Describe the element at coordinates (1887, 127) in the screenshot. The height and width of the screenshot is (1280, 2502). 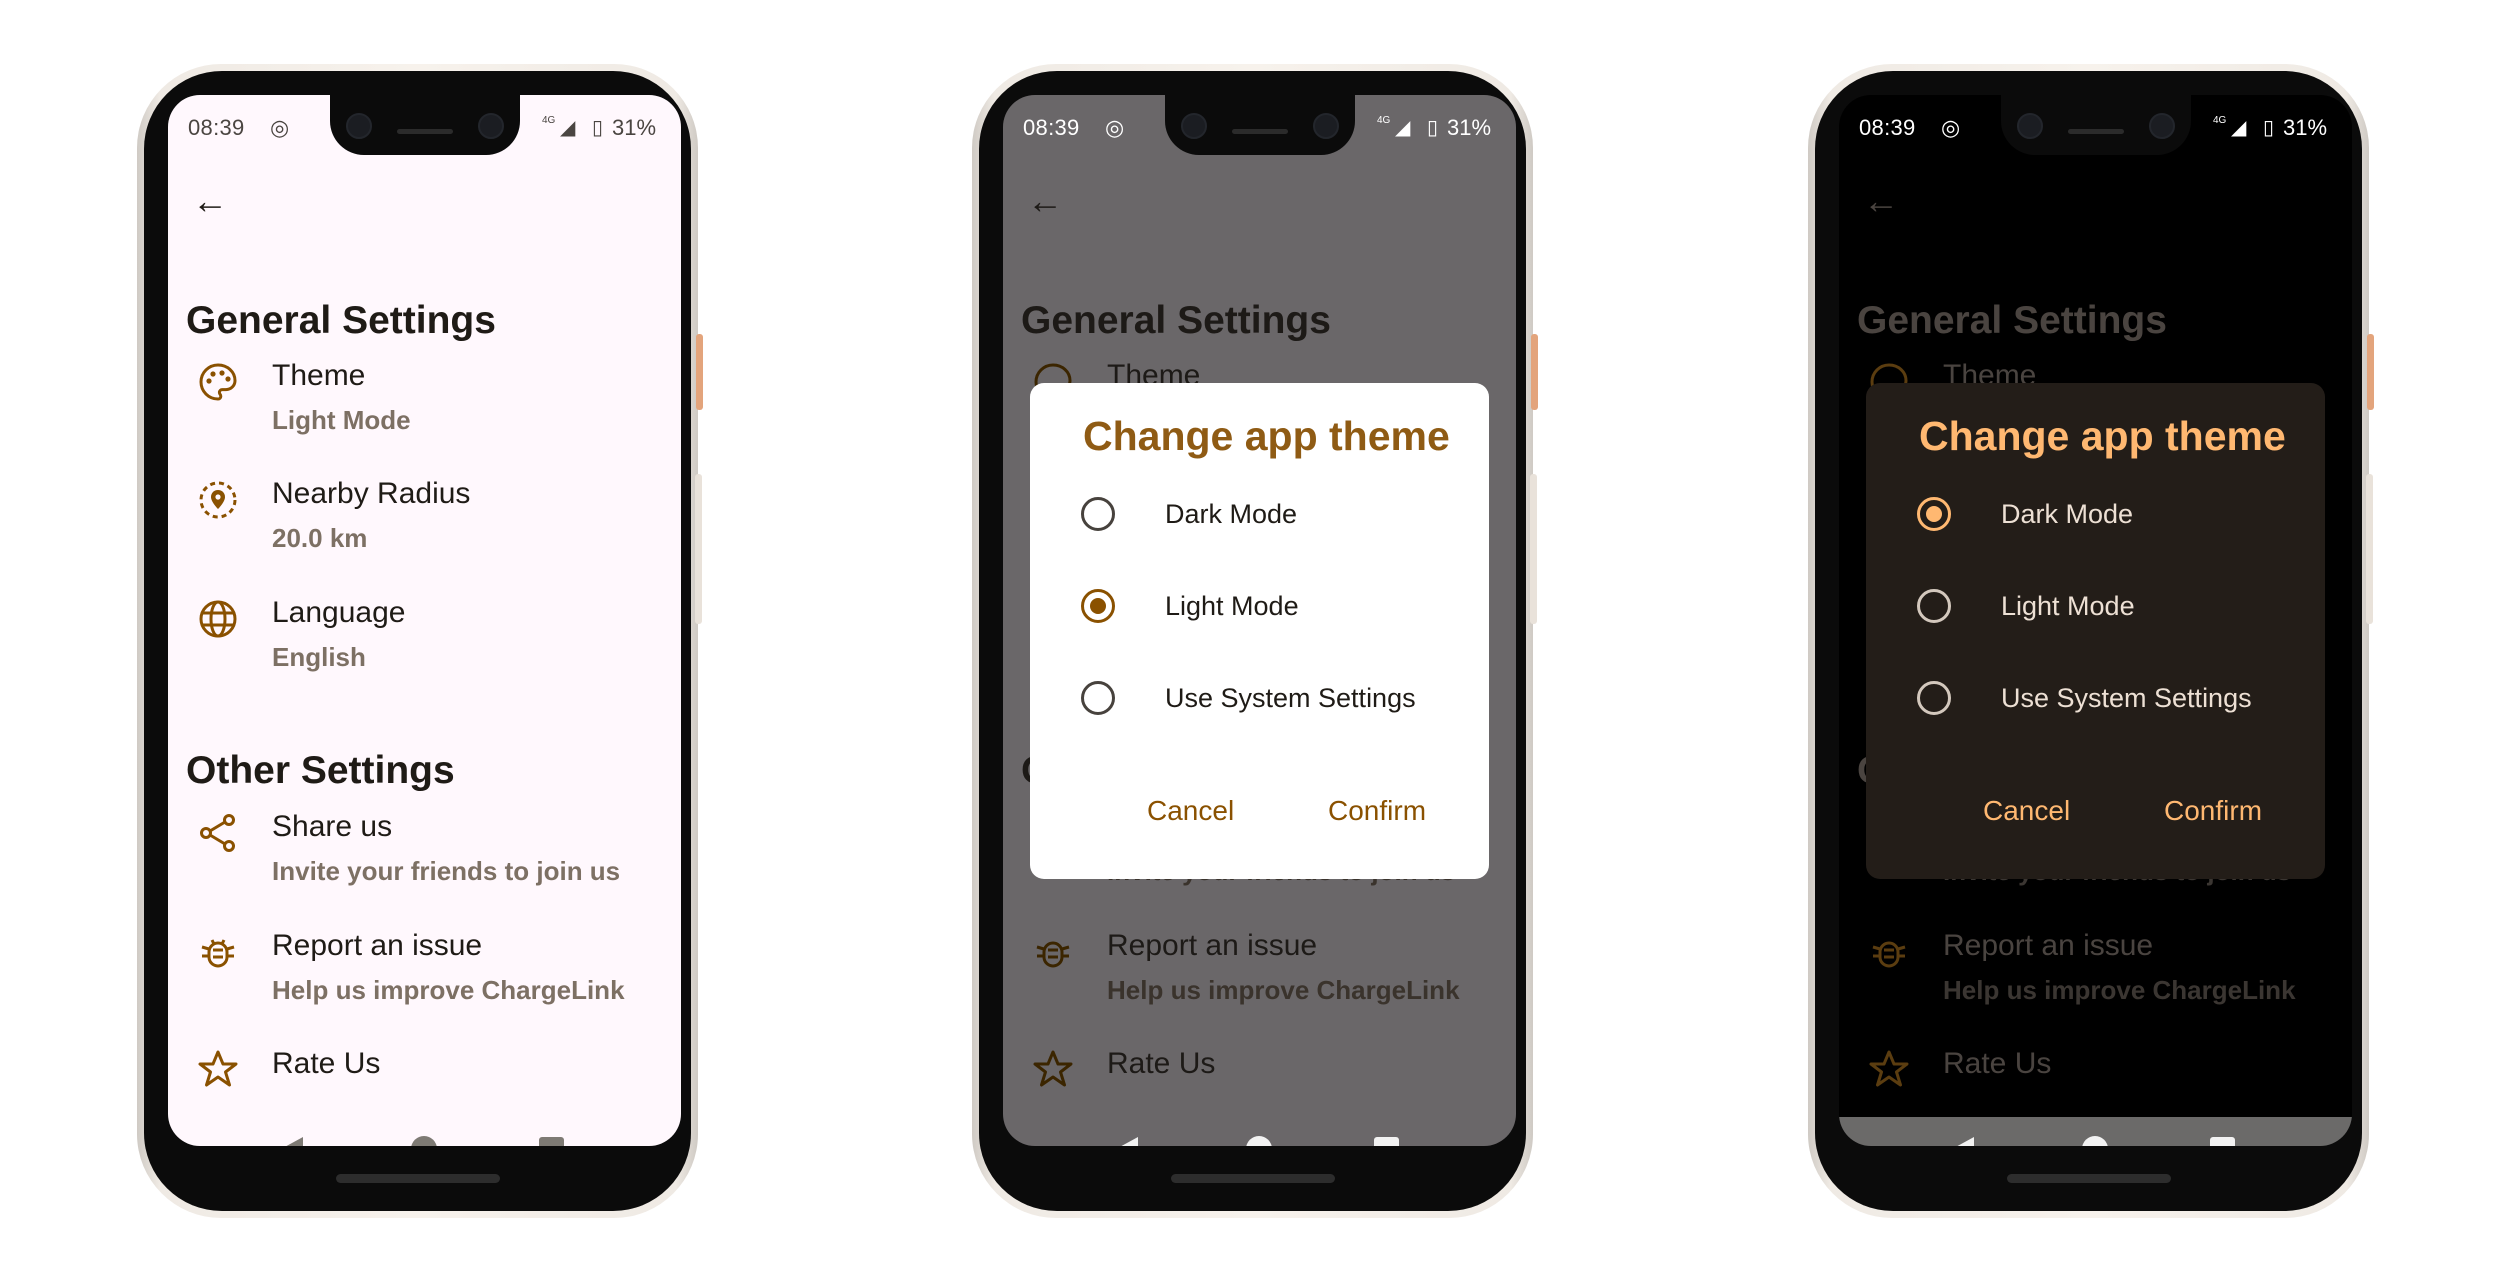
I see `status-time: 08:39` at that location.